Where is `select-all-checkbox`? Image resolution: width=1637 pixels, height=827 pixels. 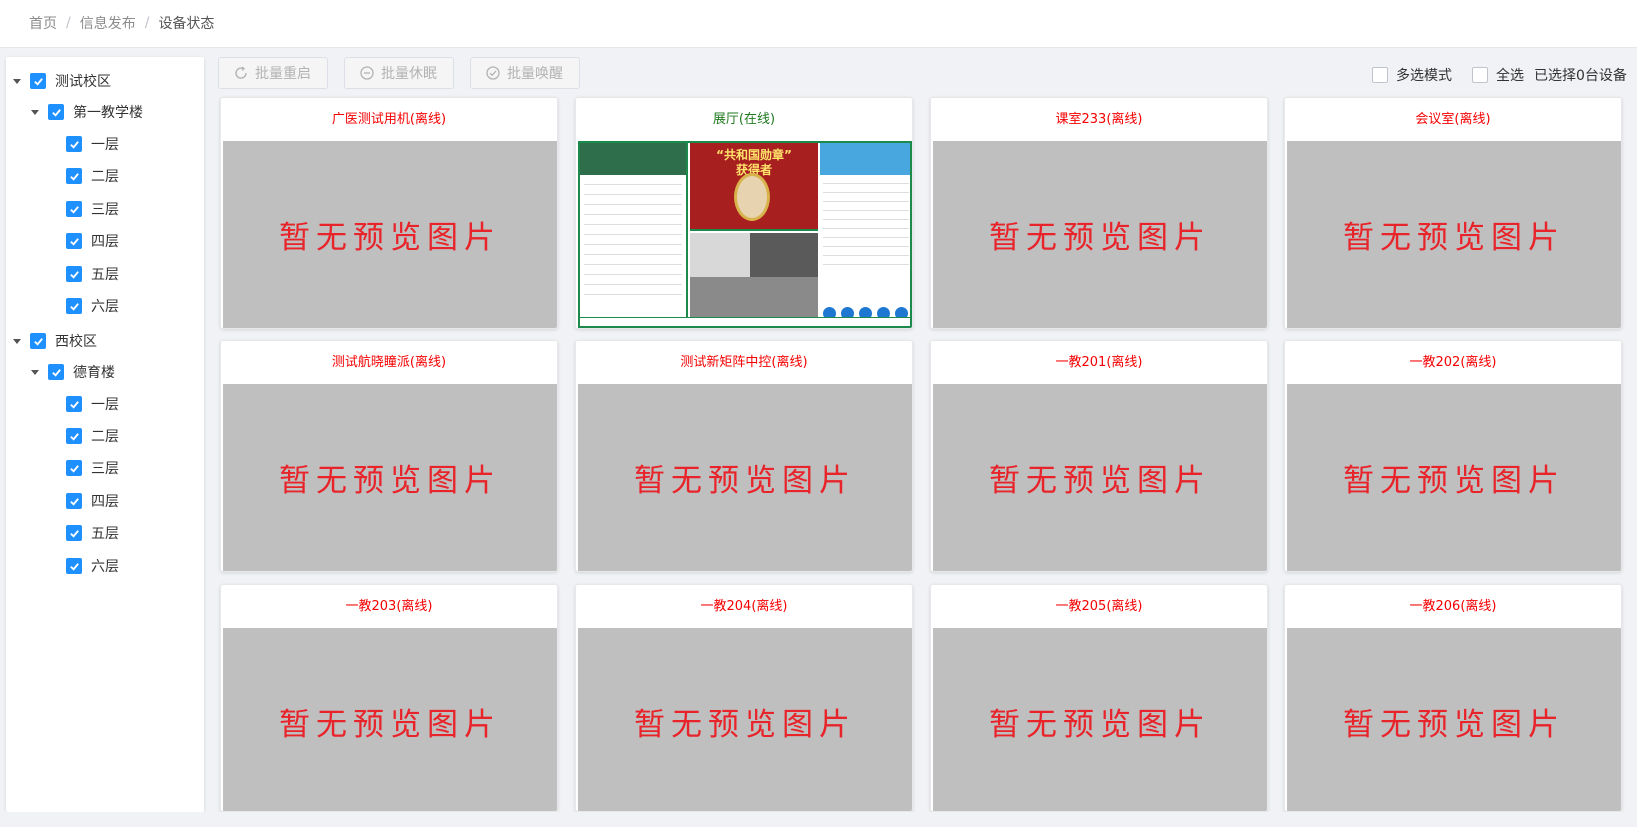 select-all-checkbox is located at coordinates (1480, 75).